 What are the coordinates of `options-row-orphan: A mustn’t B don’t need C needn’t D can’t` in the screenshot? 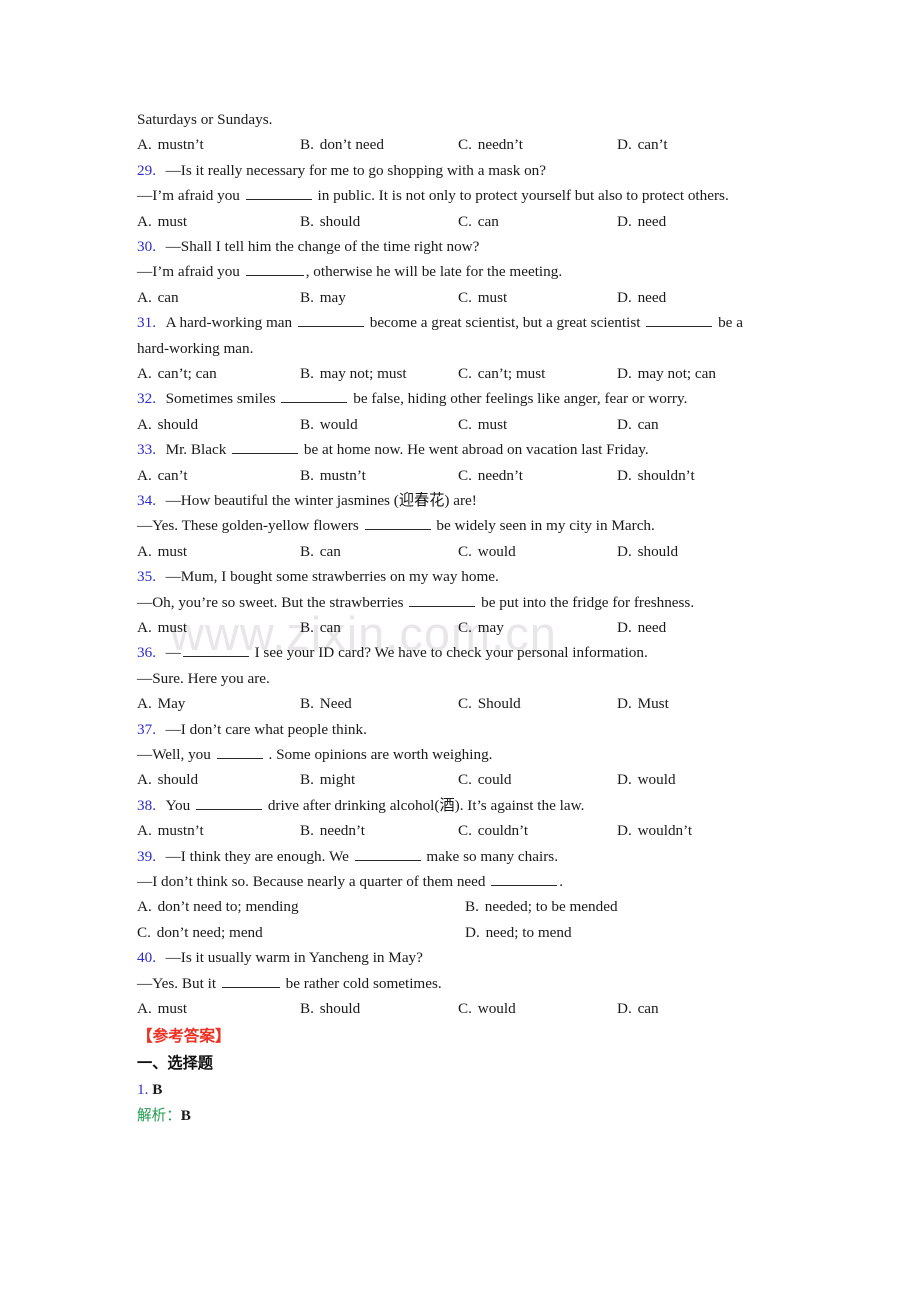 It's located at (461, 144).